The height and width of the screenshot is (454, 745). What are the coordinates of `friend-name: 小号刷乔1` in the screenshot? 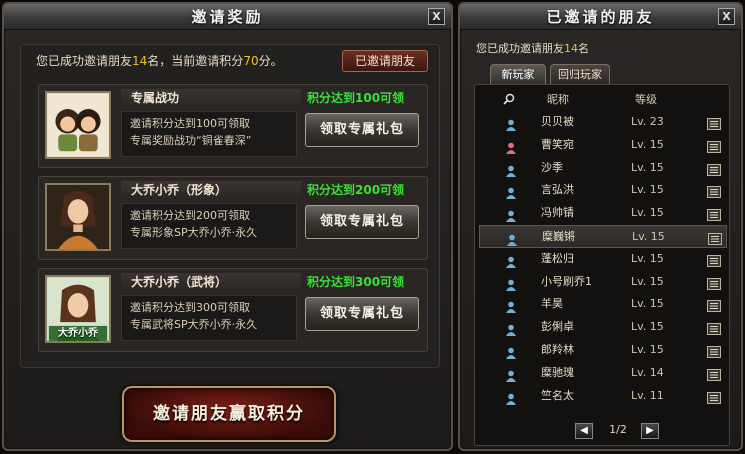 It's located at (566, 281).